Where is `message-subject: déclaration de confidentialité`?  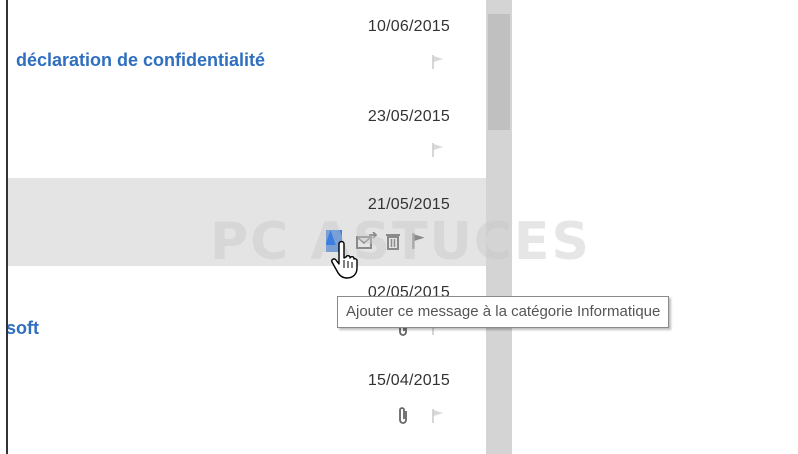
message-subject: déclaration de confidentialité is located at coordinates (141, 60).